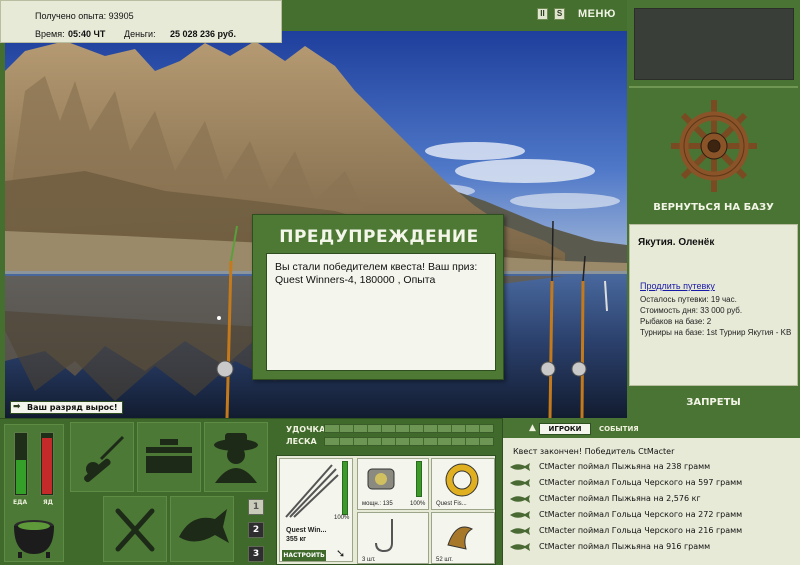  What do you see at coordinates (619, 429) in the screenshot?
I see `tab-events: СОБЫТИЯ` at bounding box center [619, 429].